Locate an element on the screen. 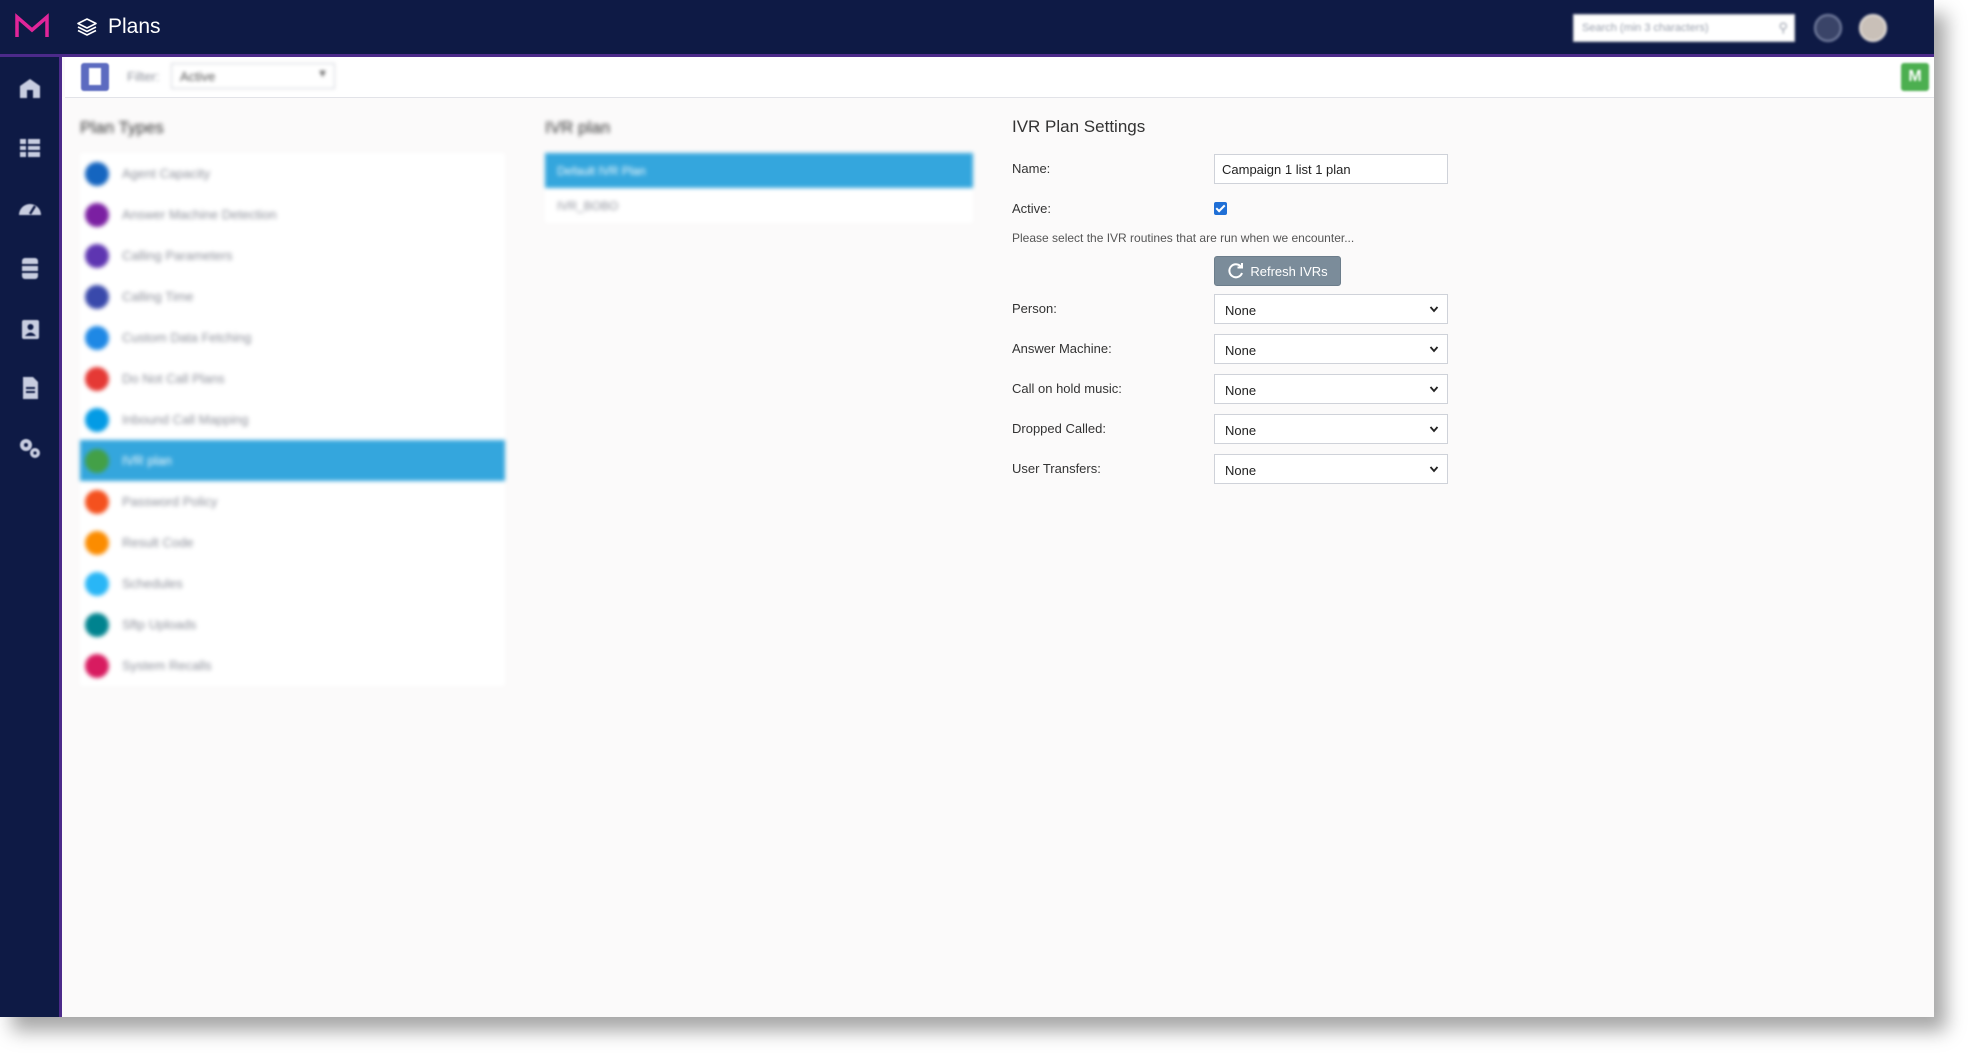 The image size is (1970, 1059). name-label: Name: is located at coordinates (1031, 168).